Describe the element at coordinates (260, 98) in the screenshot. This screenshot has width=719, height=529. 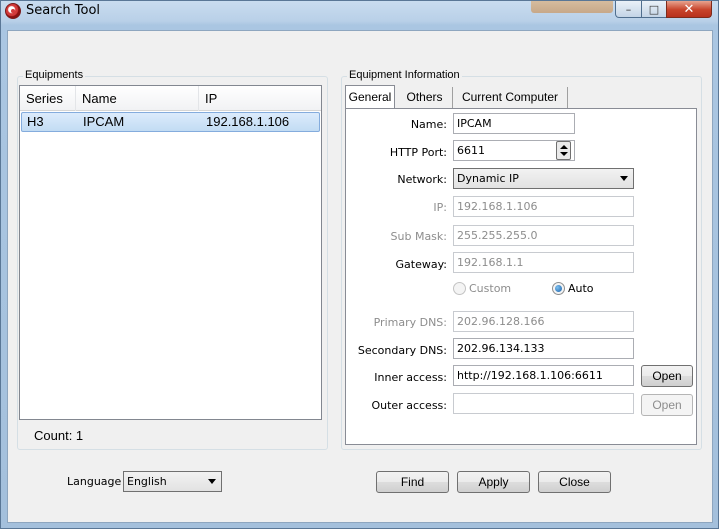
I see `column-header-ip: IP` at that location.